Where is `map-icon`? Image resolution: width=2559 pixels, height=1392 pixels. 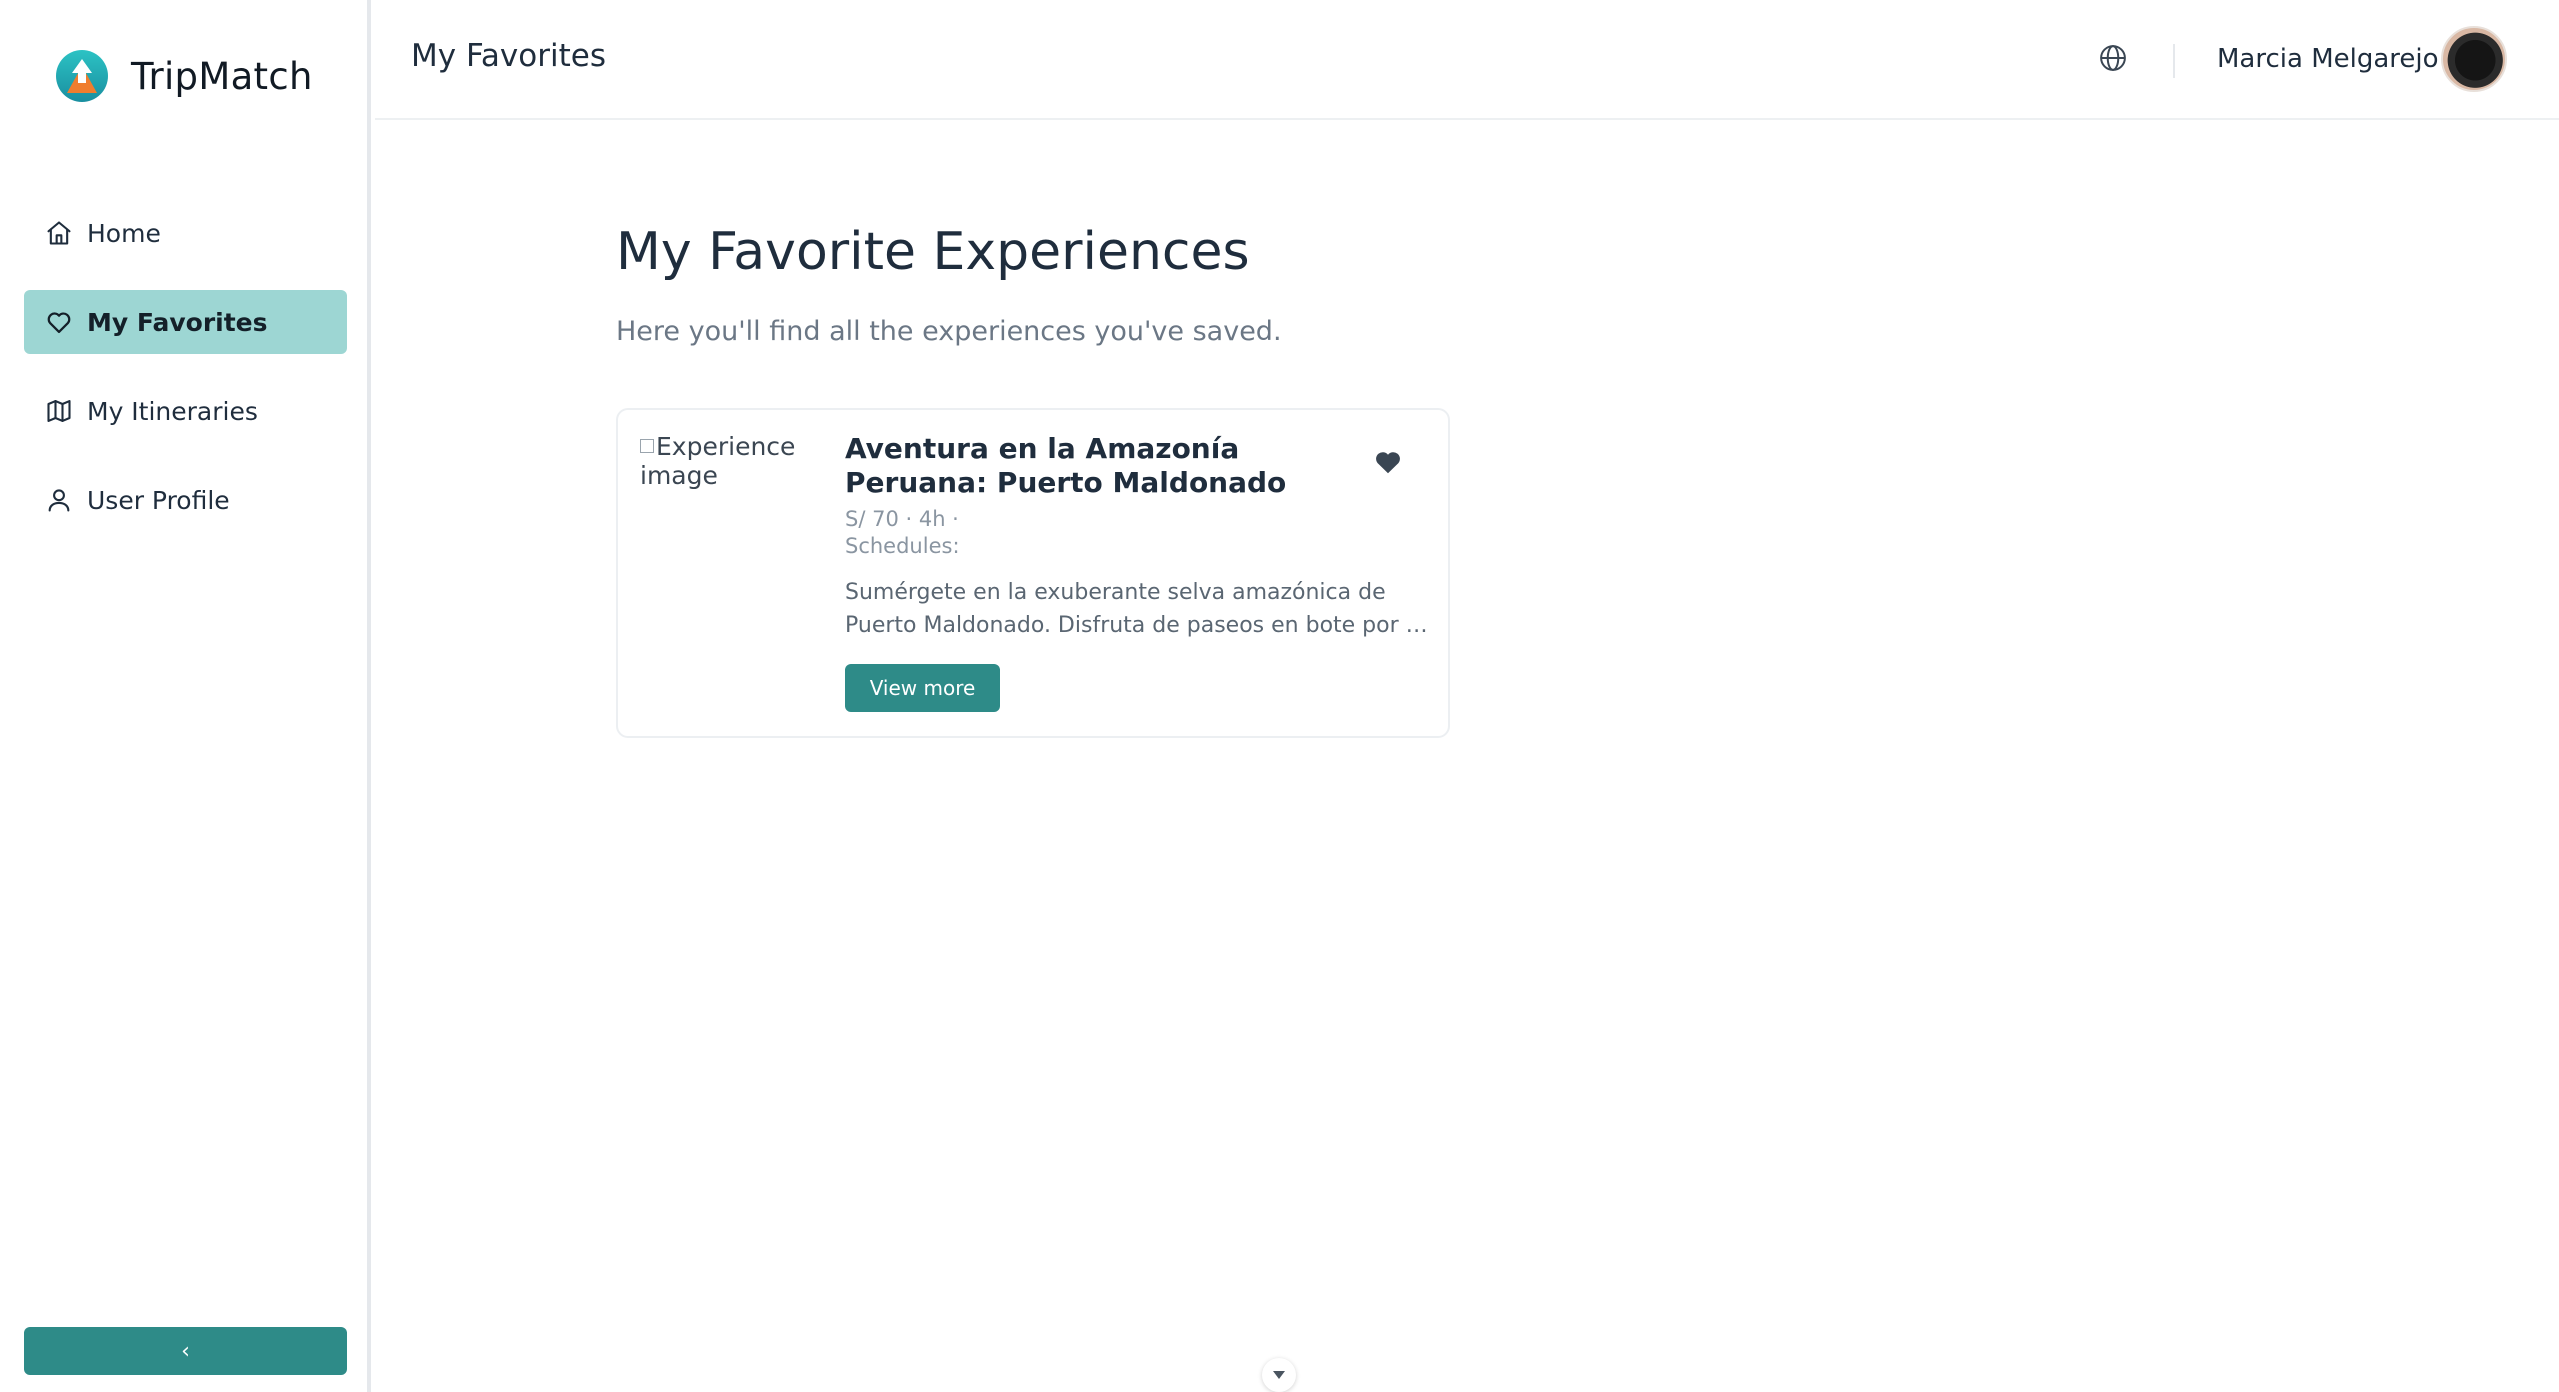 map-icon is located at coordinates (59, 411).